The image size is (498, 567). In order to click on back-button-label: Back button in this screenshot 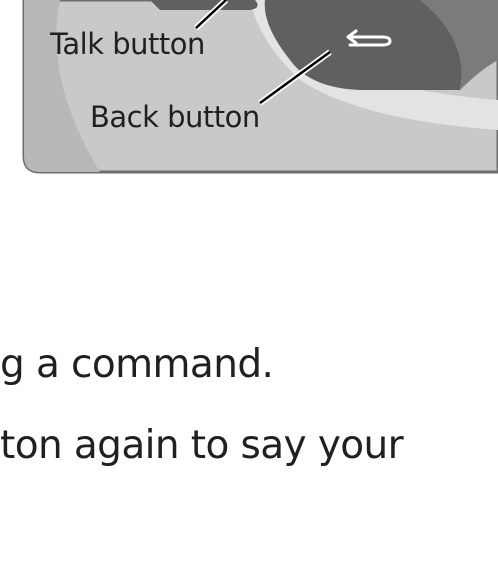, I will do `click(175, 117)`.